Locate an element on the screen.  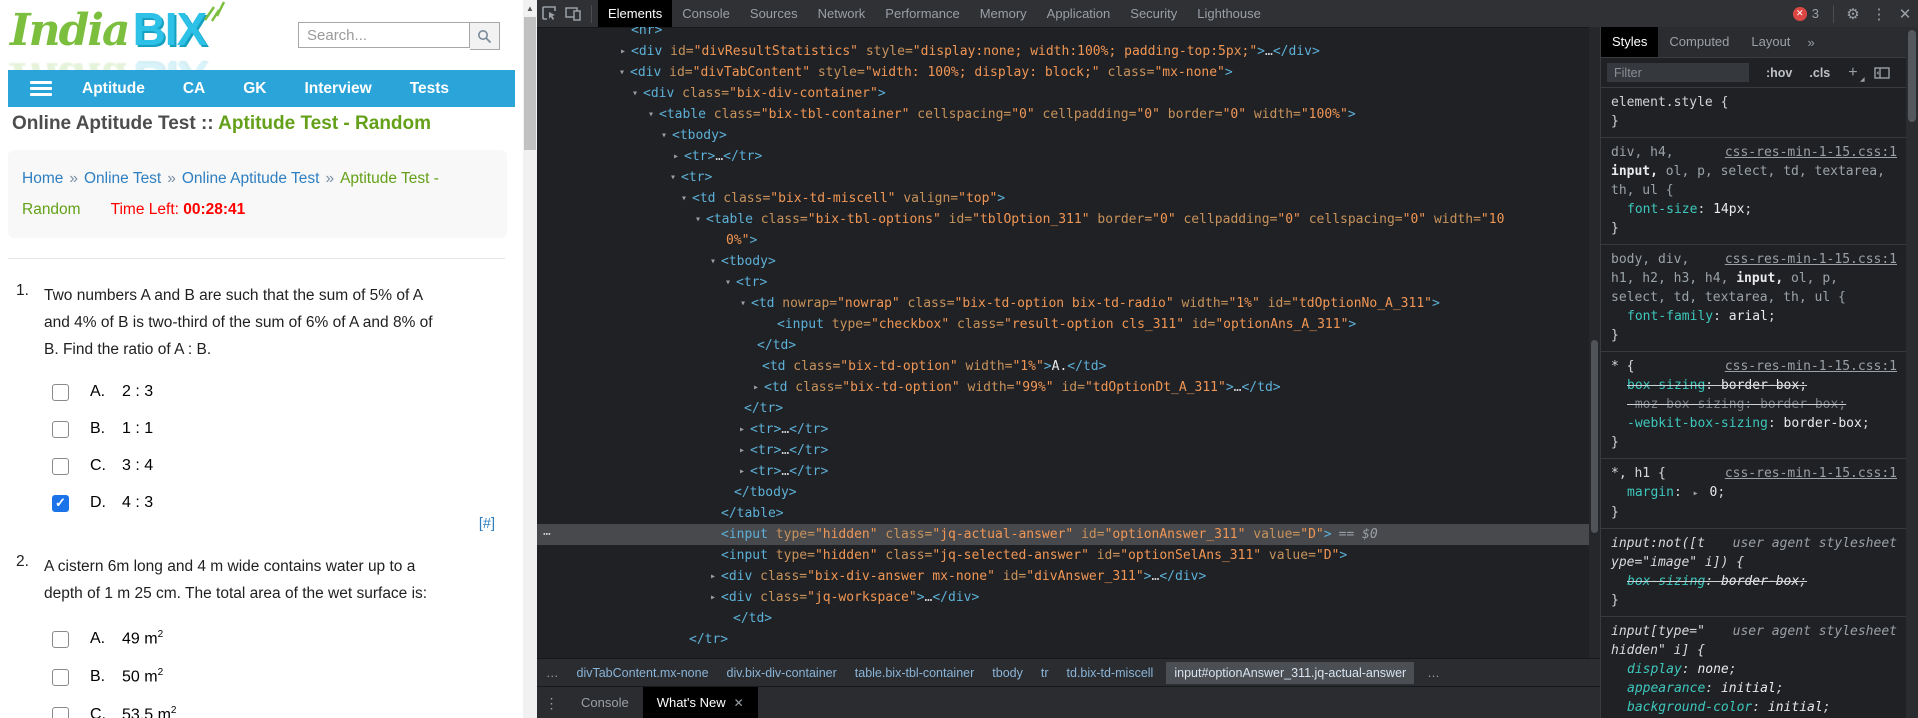
breadcrumb-link: Online Test is located at coordinates (122, 178).